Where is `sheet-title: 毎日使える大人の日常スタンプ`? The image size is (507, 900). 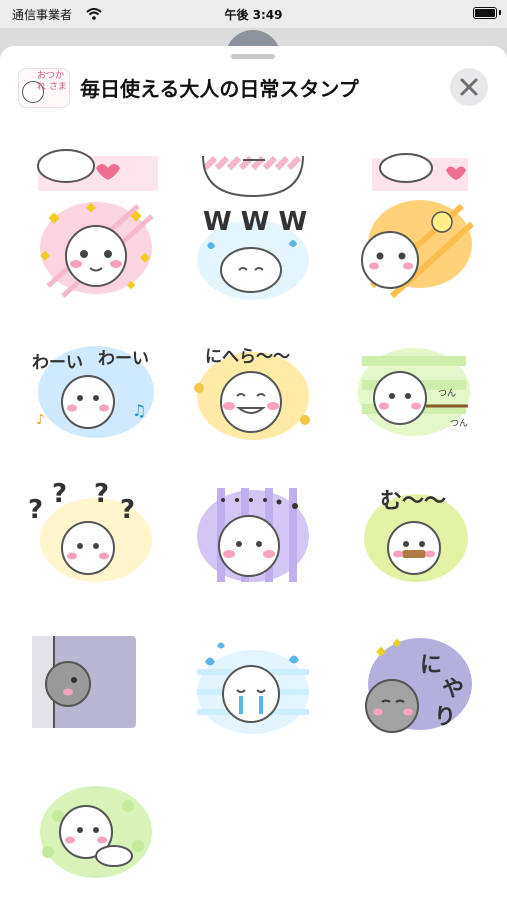 sheet-title: 毎日使える大人の日常スタンプ is located at coordinates (219, 89).